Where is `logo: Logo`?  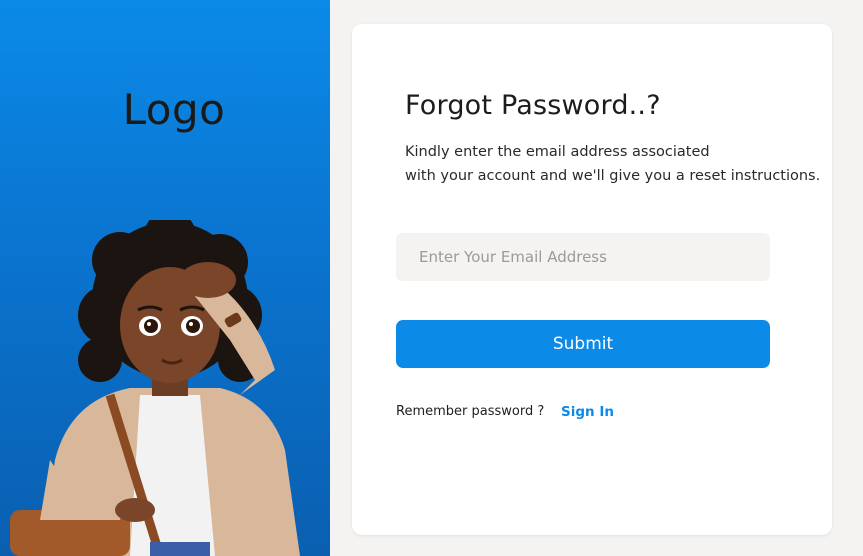
logo: Logo is located at coordinates (174, 109).